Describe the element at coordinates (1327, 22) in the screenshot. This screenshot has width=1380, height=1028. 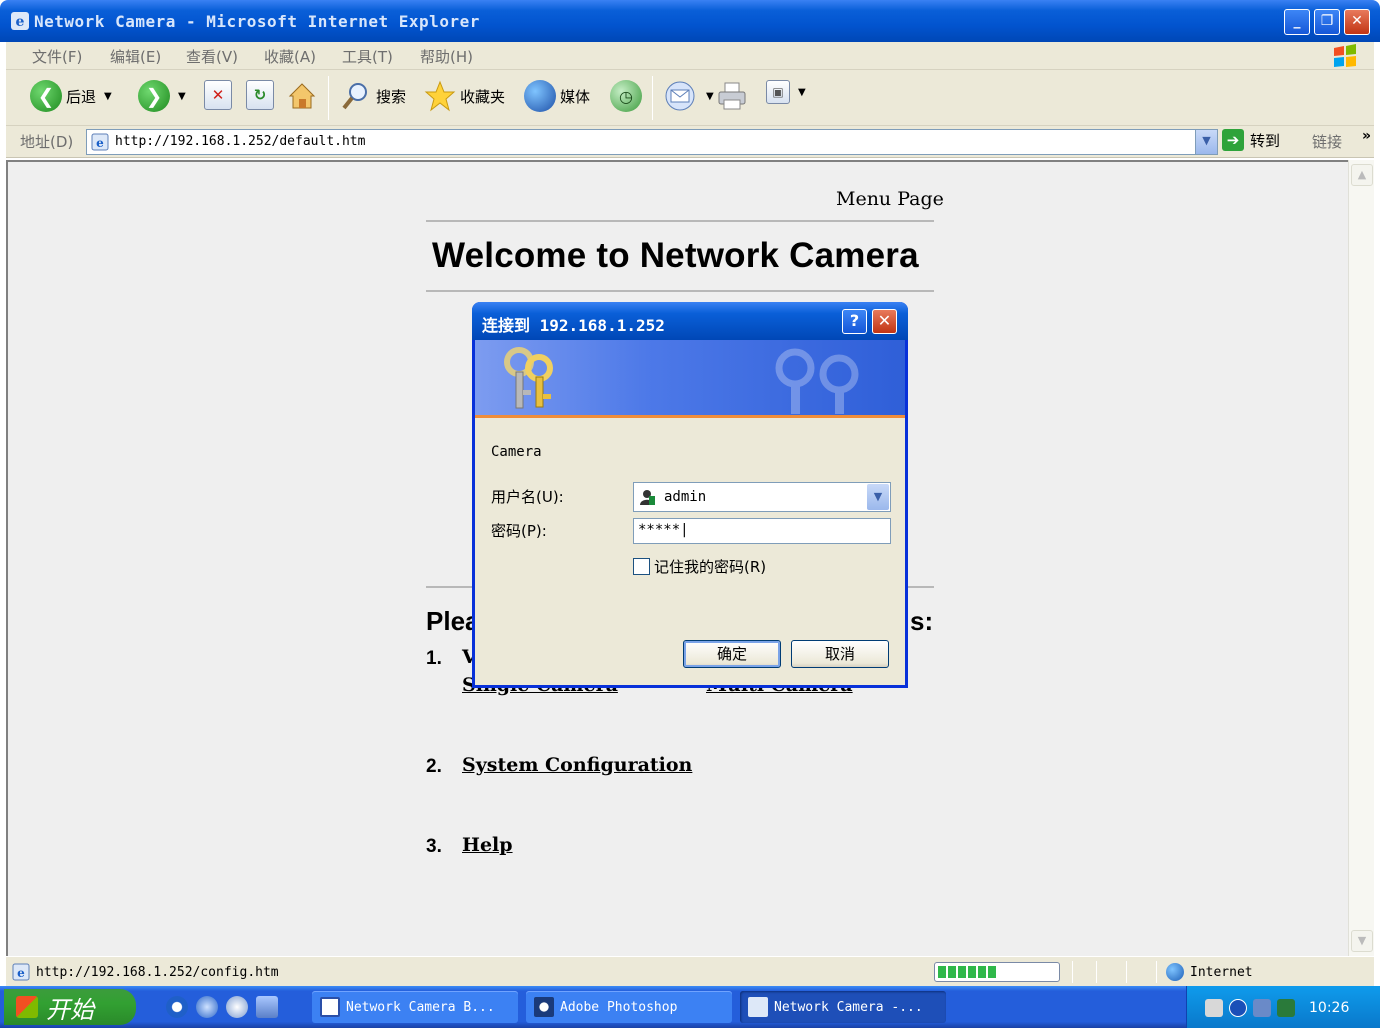
I see `maximize-button: ❐` at that location.